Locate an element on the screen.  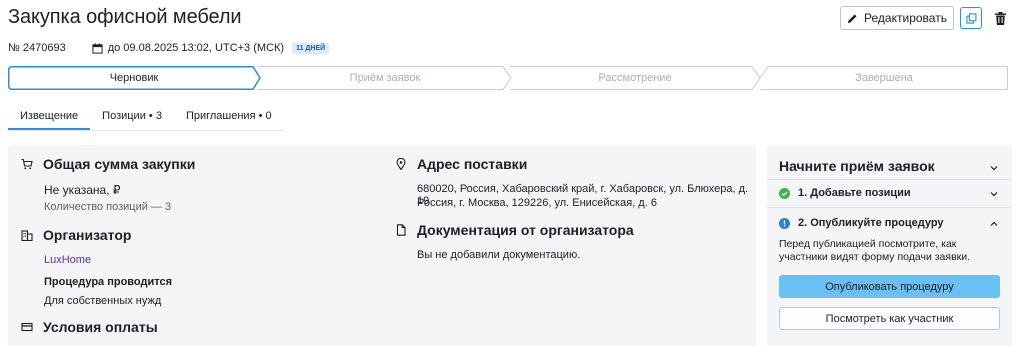
tab-bar: Извещение Позиции • 3 Приглашения • 0 is located at coordinates (146, 117).